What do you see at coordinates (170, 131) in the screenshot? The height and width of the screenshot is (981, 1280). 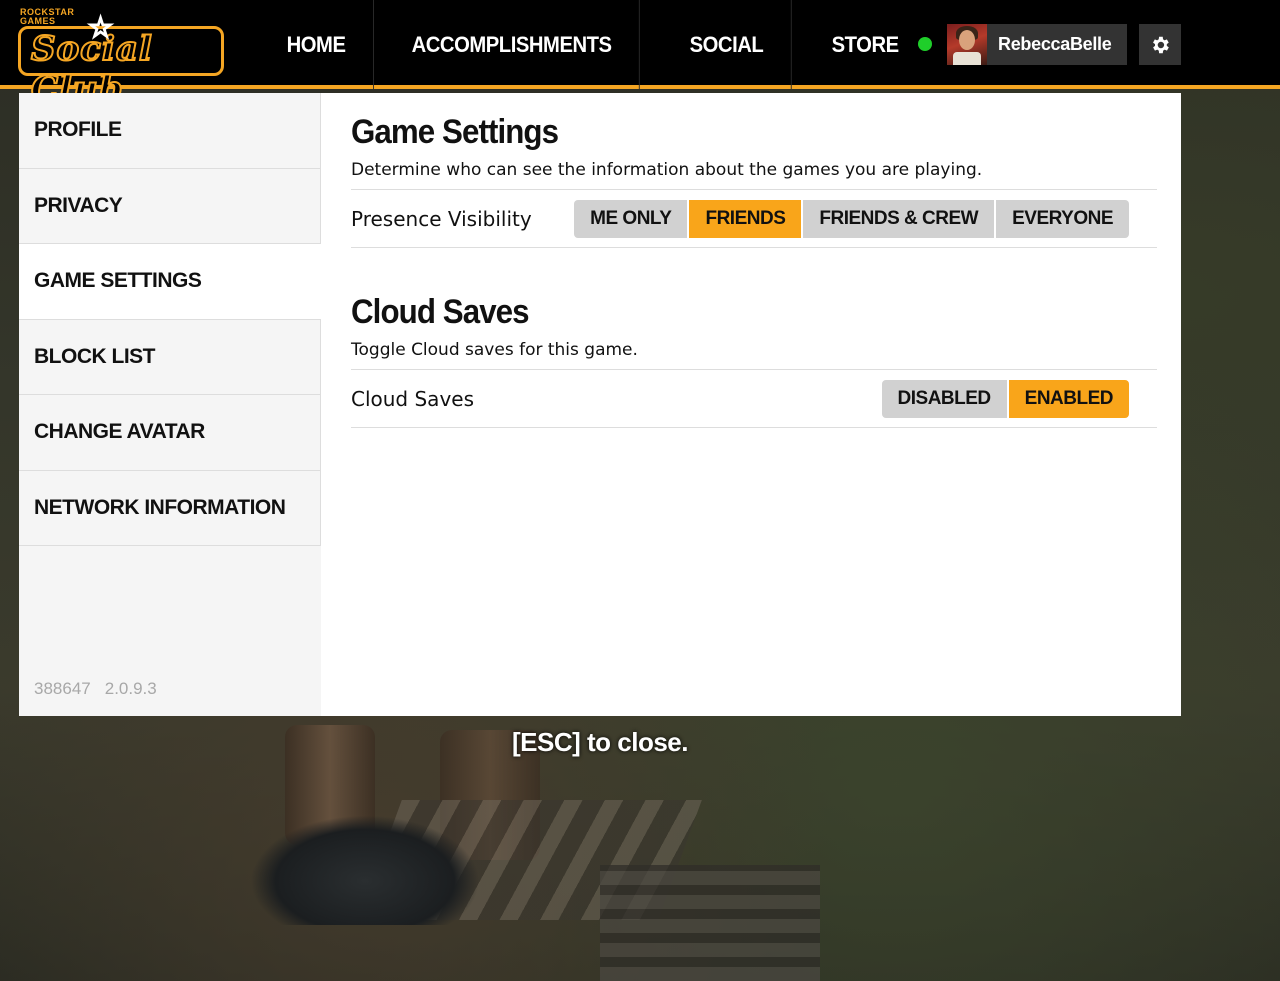 I see `sidebar-item-profile: PROFILE` at bounding box center [170, 131].